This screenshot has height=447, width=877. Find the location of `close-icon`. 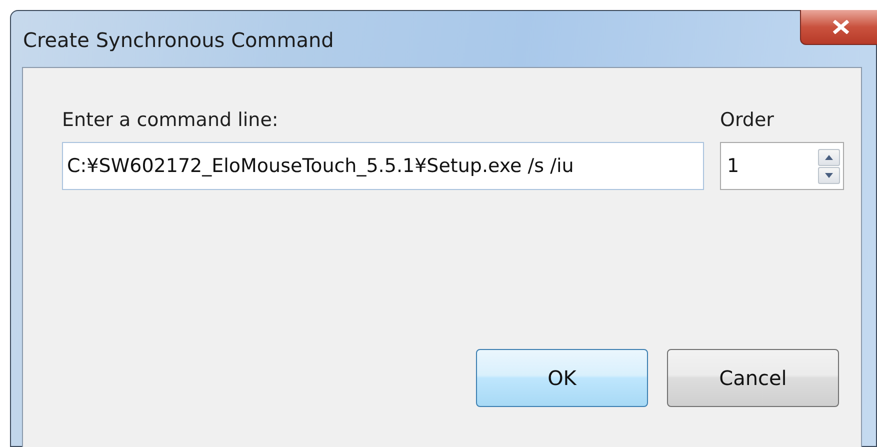

close-icon is located at coordinates (841, 27).